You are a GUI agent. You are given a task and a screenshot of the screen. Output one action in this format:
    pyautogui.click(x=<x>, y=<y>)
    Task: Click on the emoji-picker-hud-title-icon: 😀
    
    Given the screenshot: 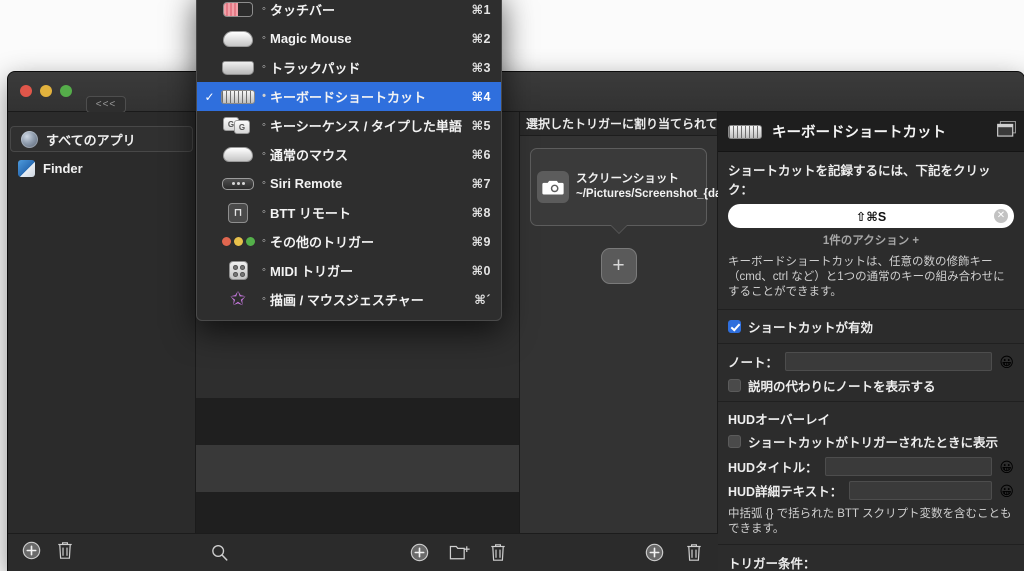 What is the action you would take?
    pyautogui.click(x=1006, y=467)
    